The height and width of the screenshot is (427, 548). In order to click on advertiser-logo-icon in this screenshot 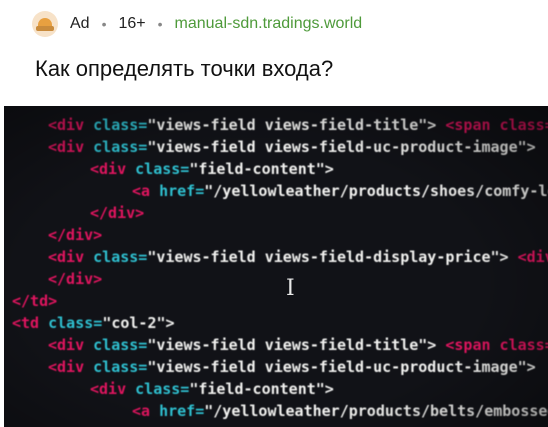, I will do `click(45, 24)`.